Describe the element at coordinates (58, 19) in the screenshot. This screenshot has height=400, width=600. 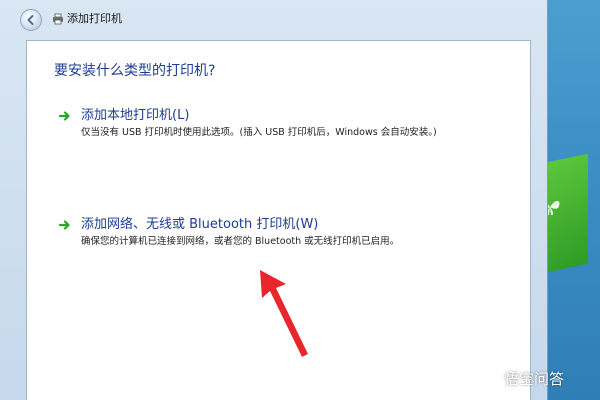
I see `printer-icon` at that location.